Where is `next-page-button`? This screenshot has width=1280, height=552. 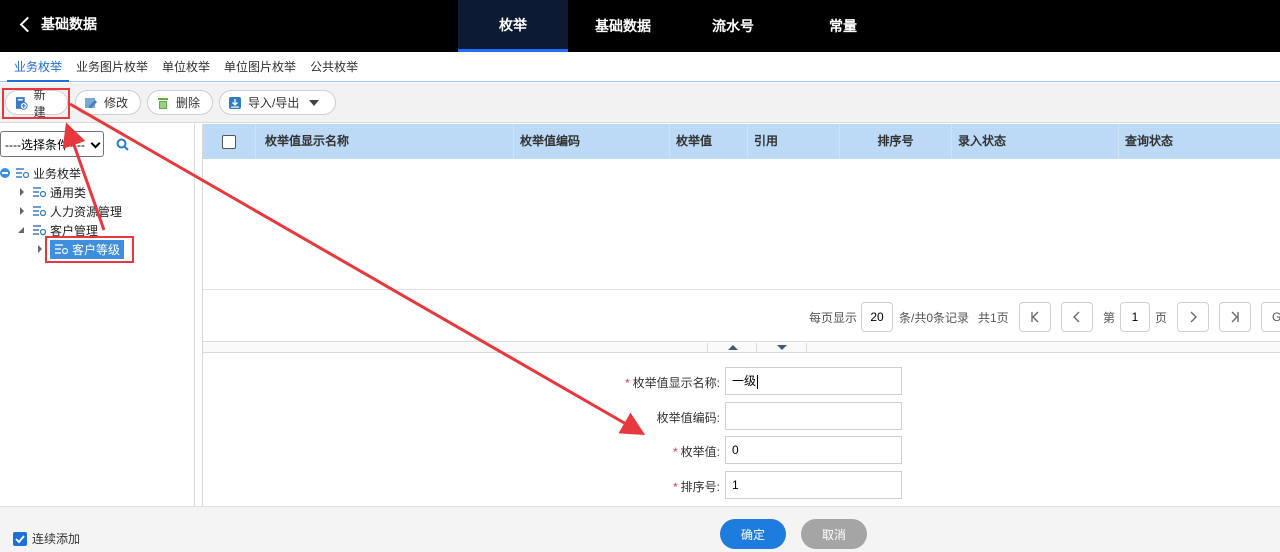 next-page-button is located at coordinates (1193, 317).